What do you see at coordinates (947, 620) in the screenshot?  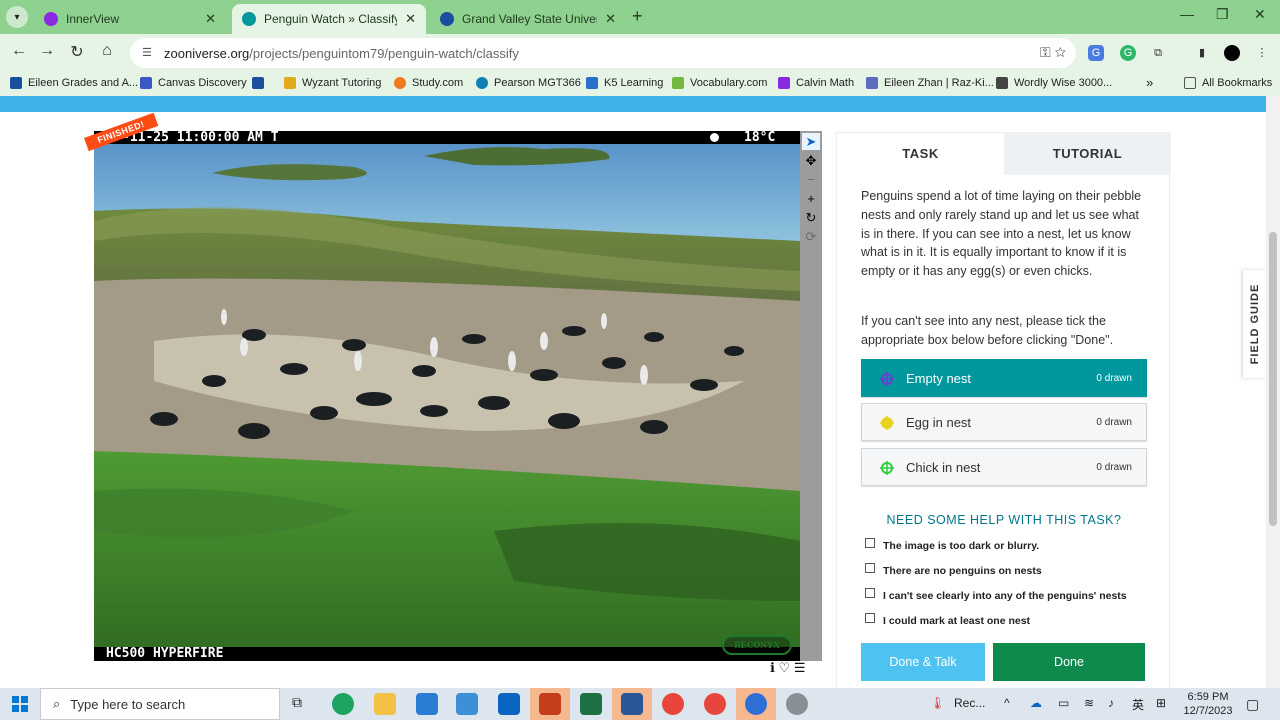 I see `checkbox-marked-one: I could mark at least one nest` at bounding box center [947, 620].